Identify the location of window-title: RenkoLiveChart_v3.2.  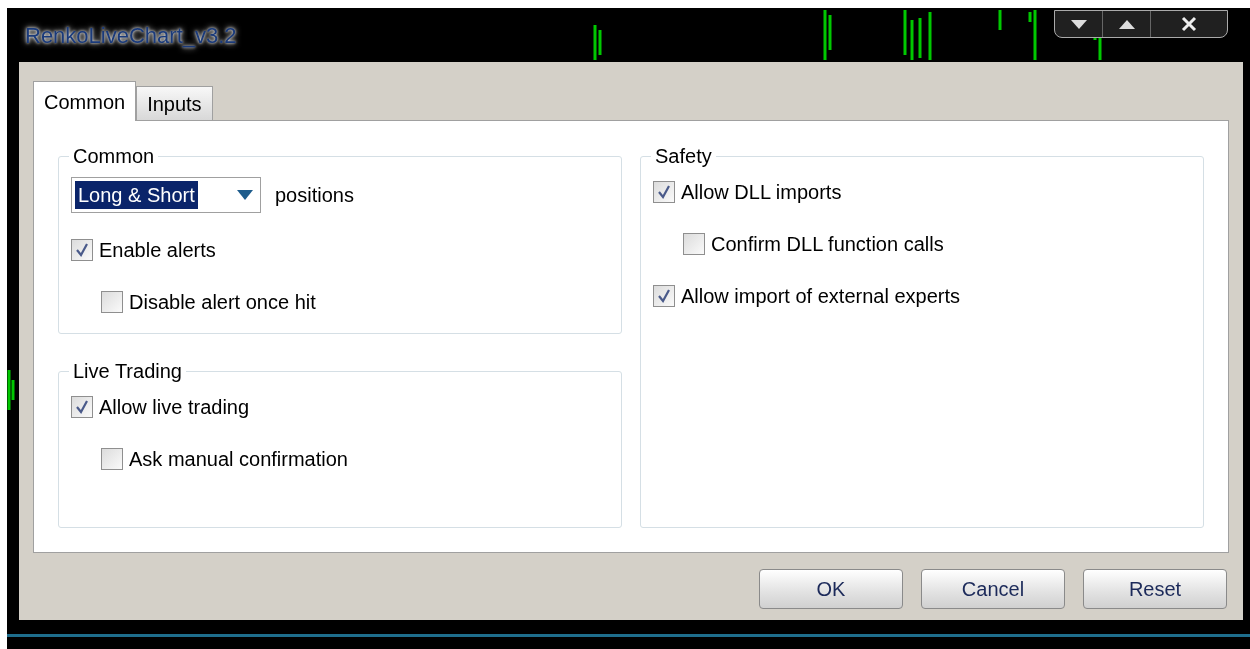
(131, 35).